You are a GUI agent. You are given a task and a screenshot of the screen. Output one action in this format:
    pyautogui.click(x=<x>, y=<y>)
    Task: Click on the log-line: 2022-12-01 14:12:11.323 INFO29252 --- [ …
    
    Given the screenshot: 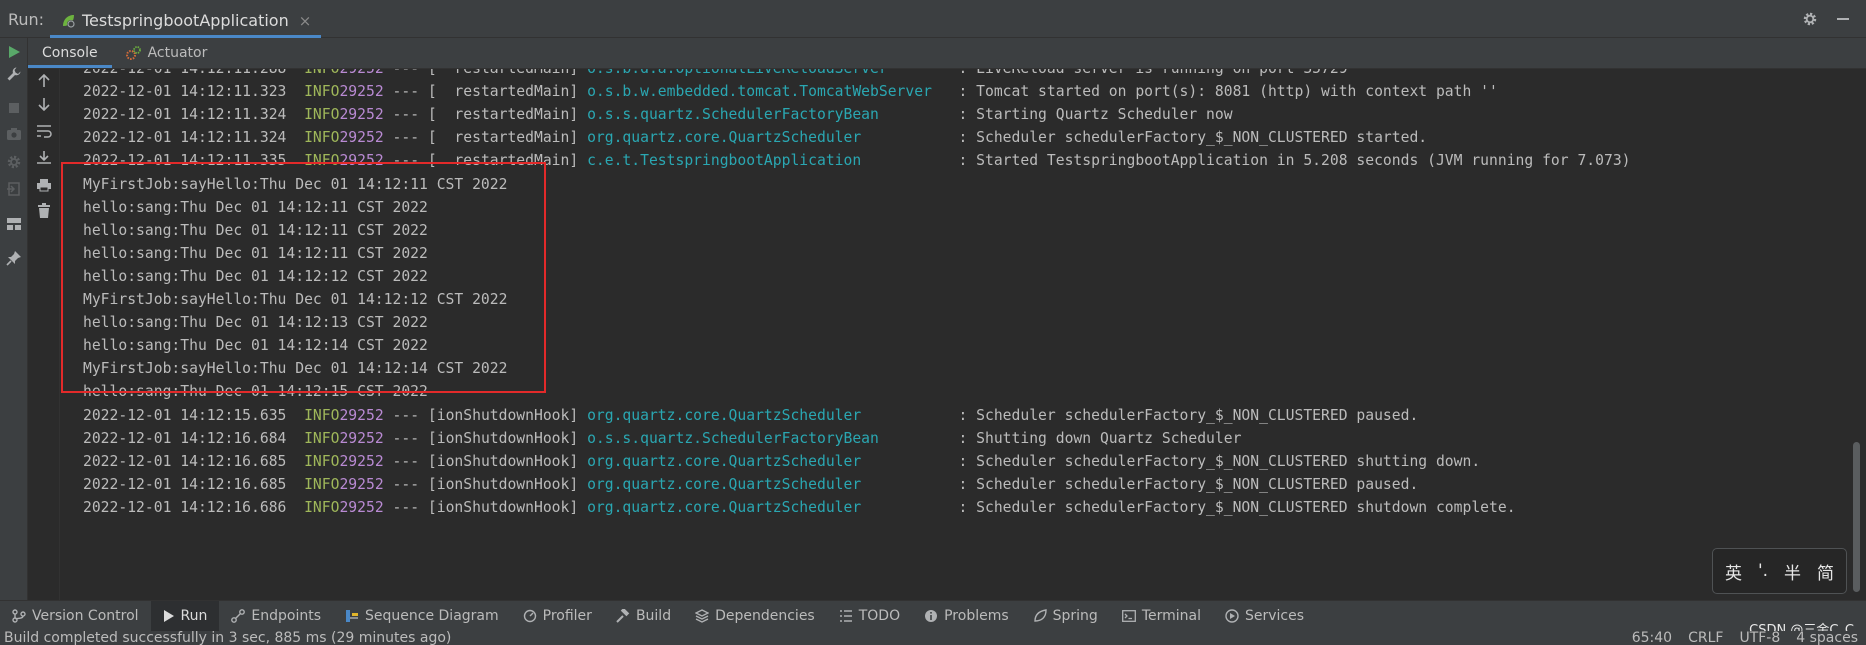 What is the action you would take?
    pyautogui.click(x=790, y=91)
    